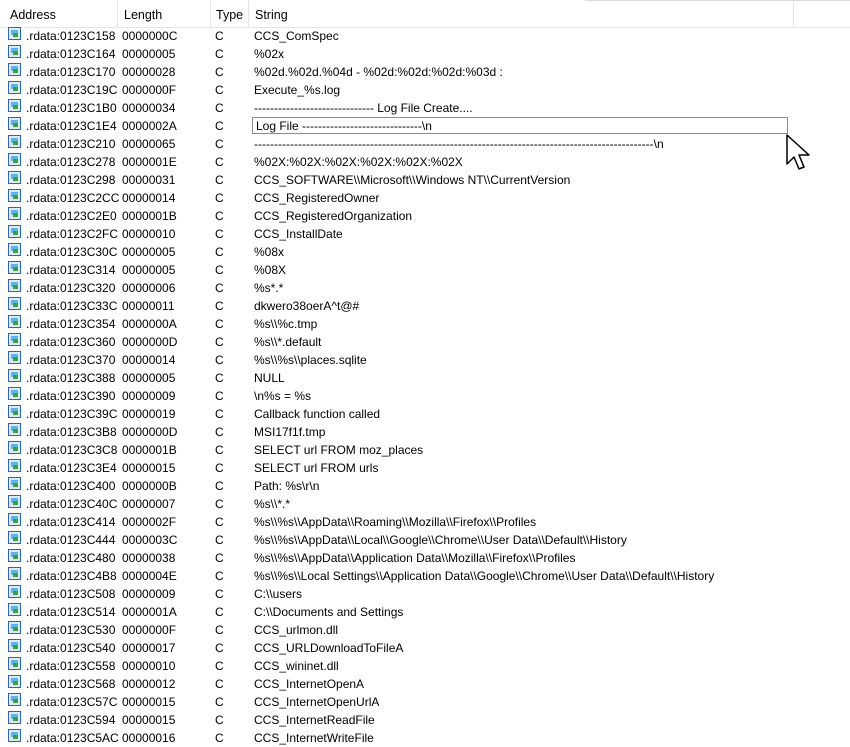 The height and width of the screenshot is (747, 850). I want to click on table-row: .rdata:0123C164 00000005 C %02x, so click(425, 54).